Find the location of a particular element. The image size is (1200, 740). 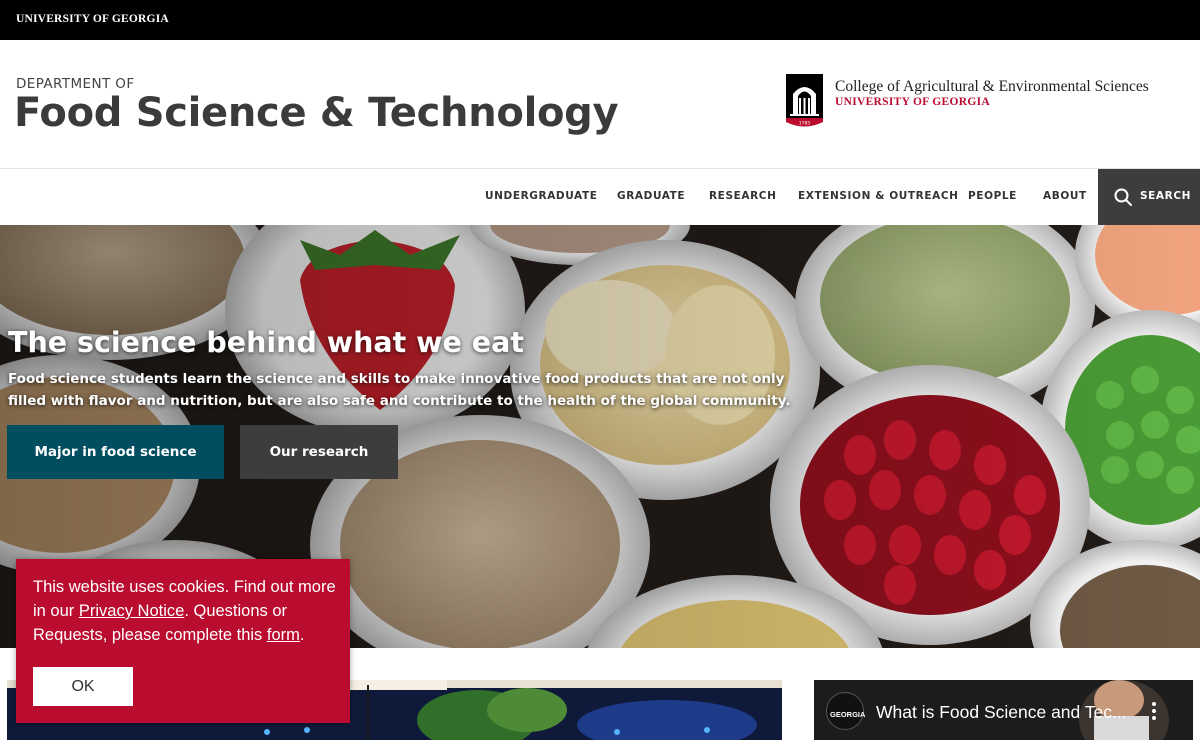

privacy-notice-link: Privacy Notice is located at coordinates (131, 611).